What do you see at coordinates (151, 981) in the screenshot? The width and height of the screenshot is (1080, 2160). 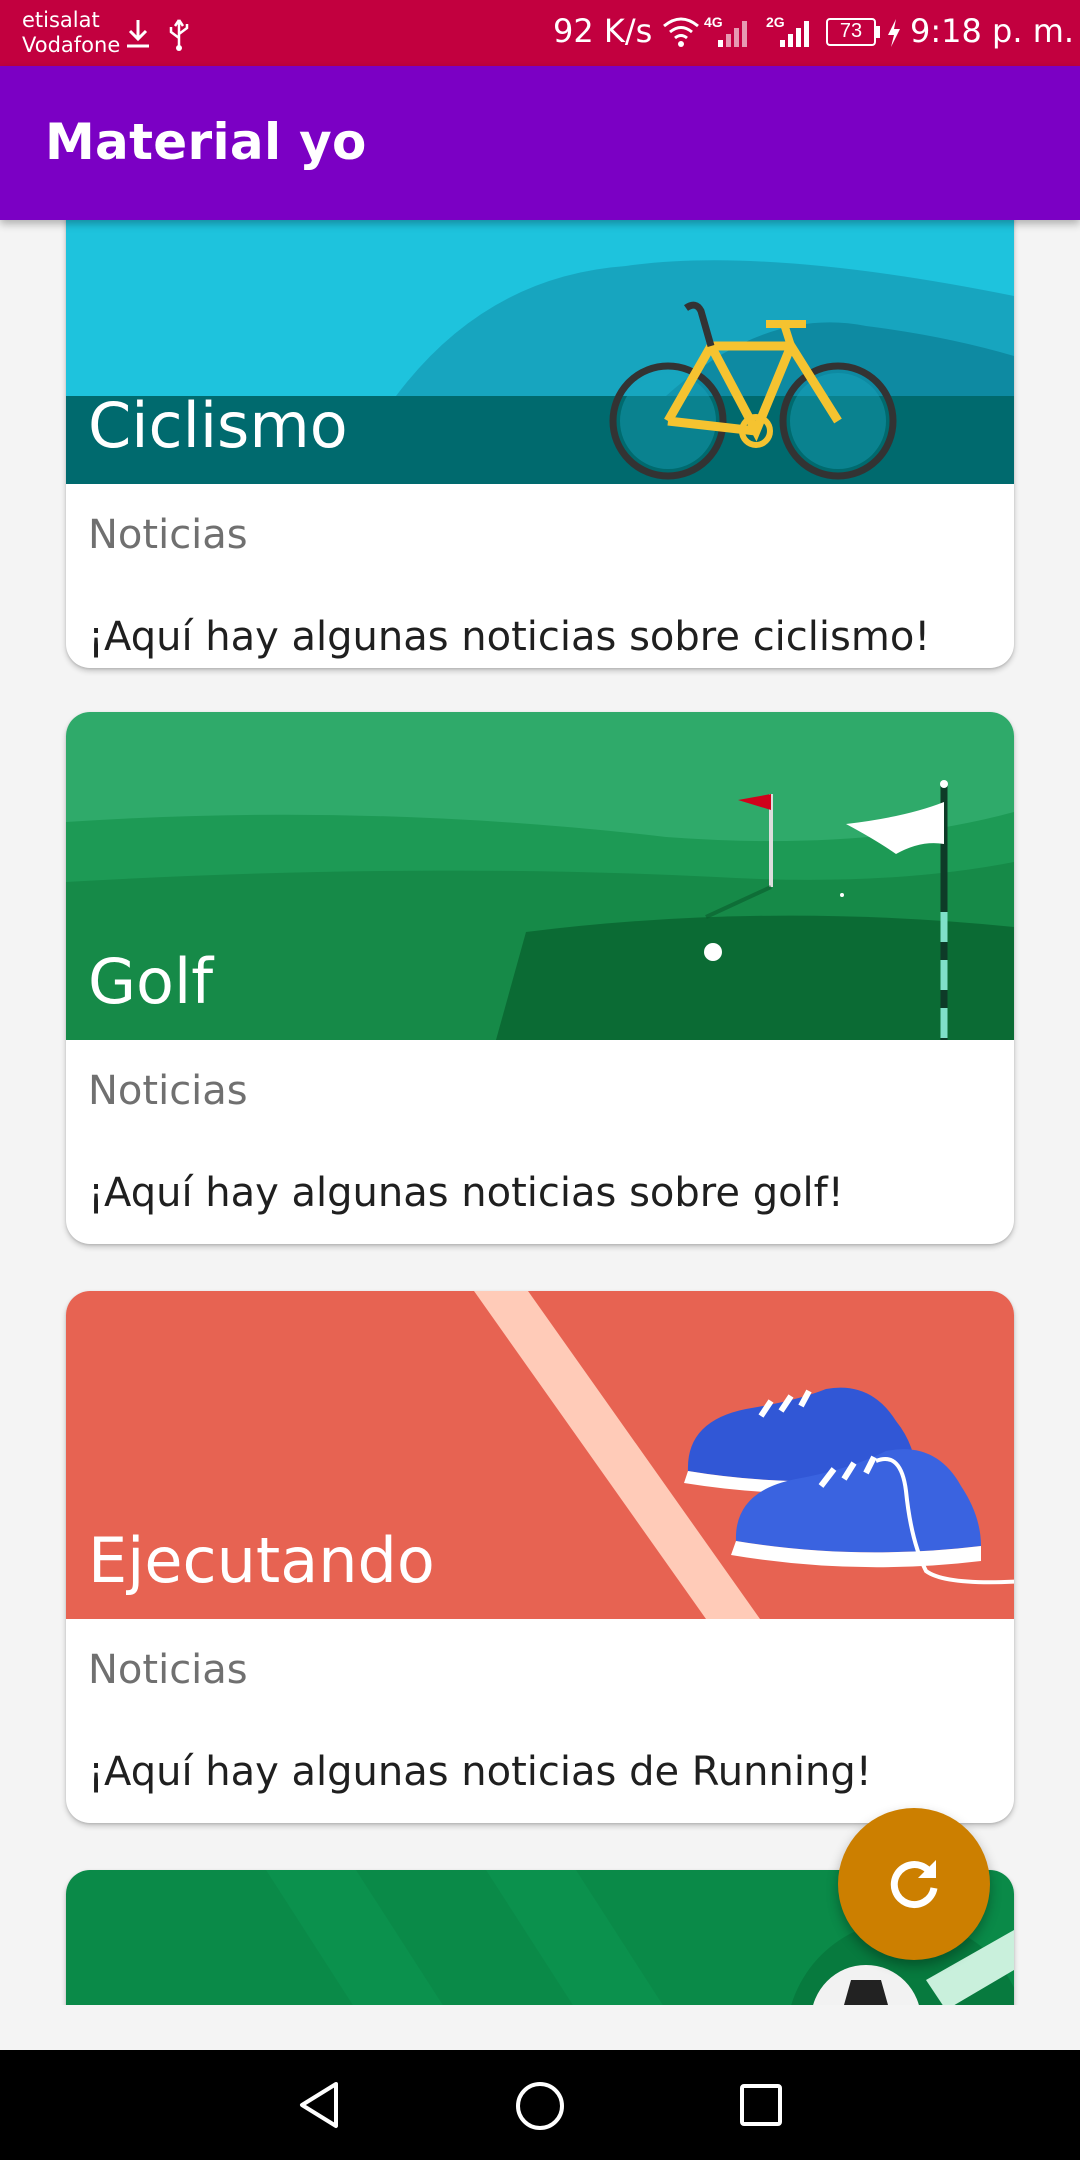 I see `card-title: Golf` at bounding box center [151, 981].